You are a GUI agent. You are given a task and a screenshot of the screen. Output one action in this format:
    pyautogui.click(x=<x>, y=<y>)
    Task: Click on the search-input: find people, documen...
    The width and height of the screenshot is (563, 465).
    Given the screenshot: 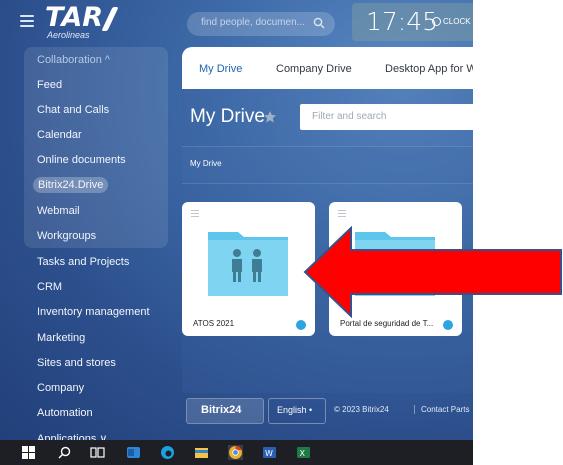 What is the action you would take?
    pyautogui.click(x=261, y=24)
    